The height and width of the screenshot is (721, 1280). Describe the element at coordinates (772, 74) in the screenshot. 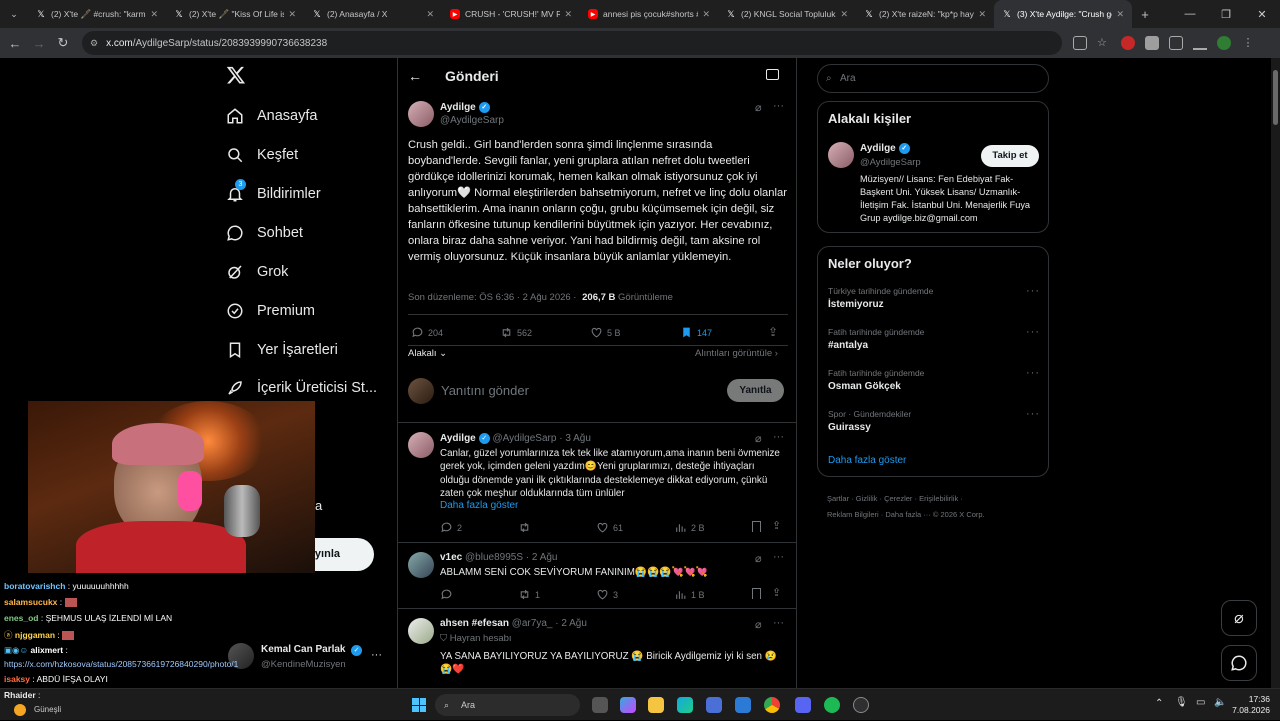

I see `reader-mode-icon` at that location.